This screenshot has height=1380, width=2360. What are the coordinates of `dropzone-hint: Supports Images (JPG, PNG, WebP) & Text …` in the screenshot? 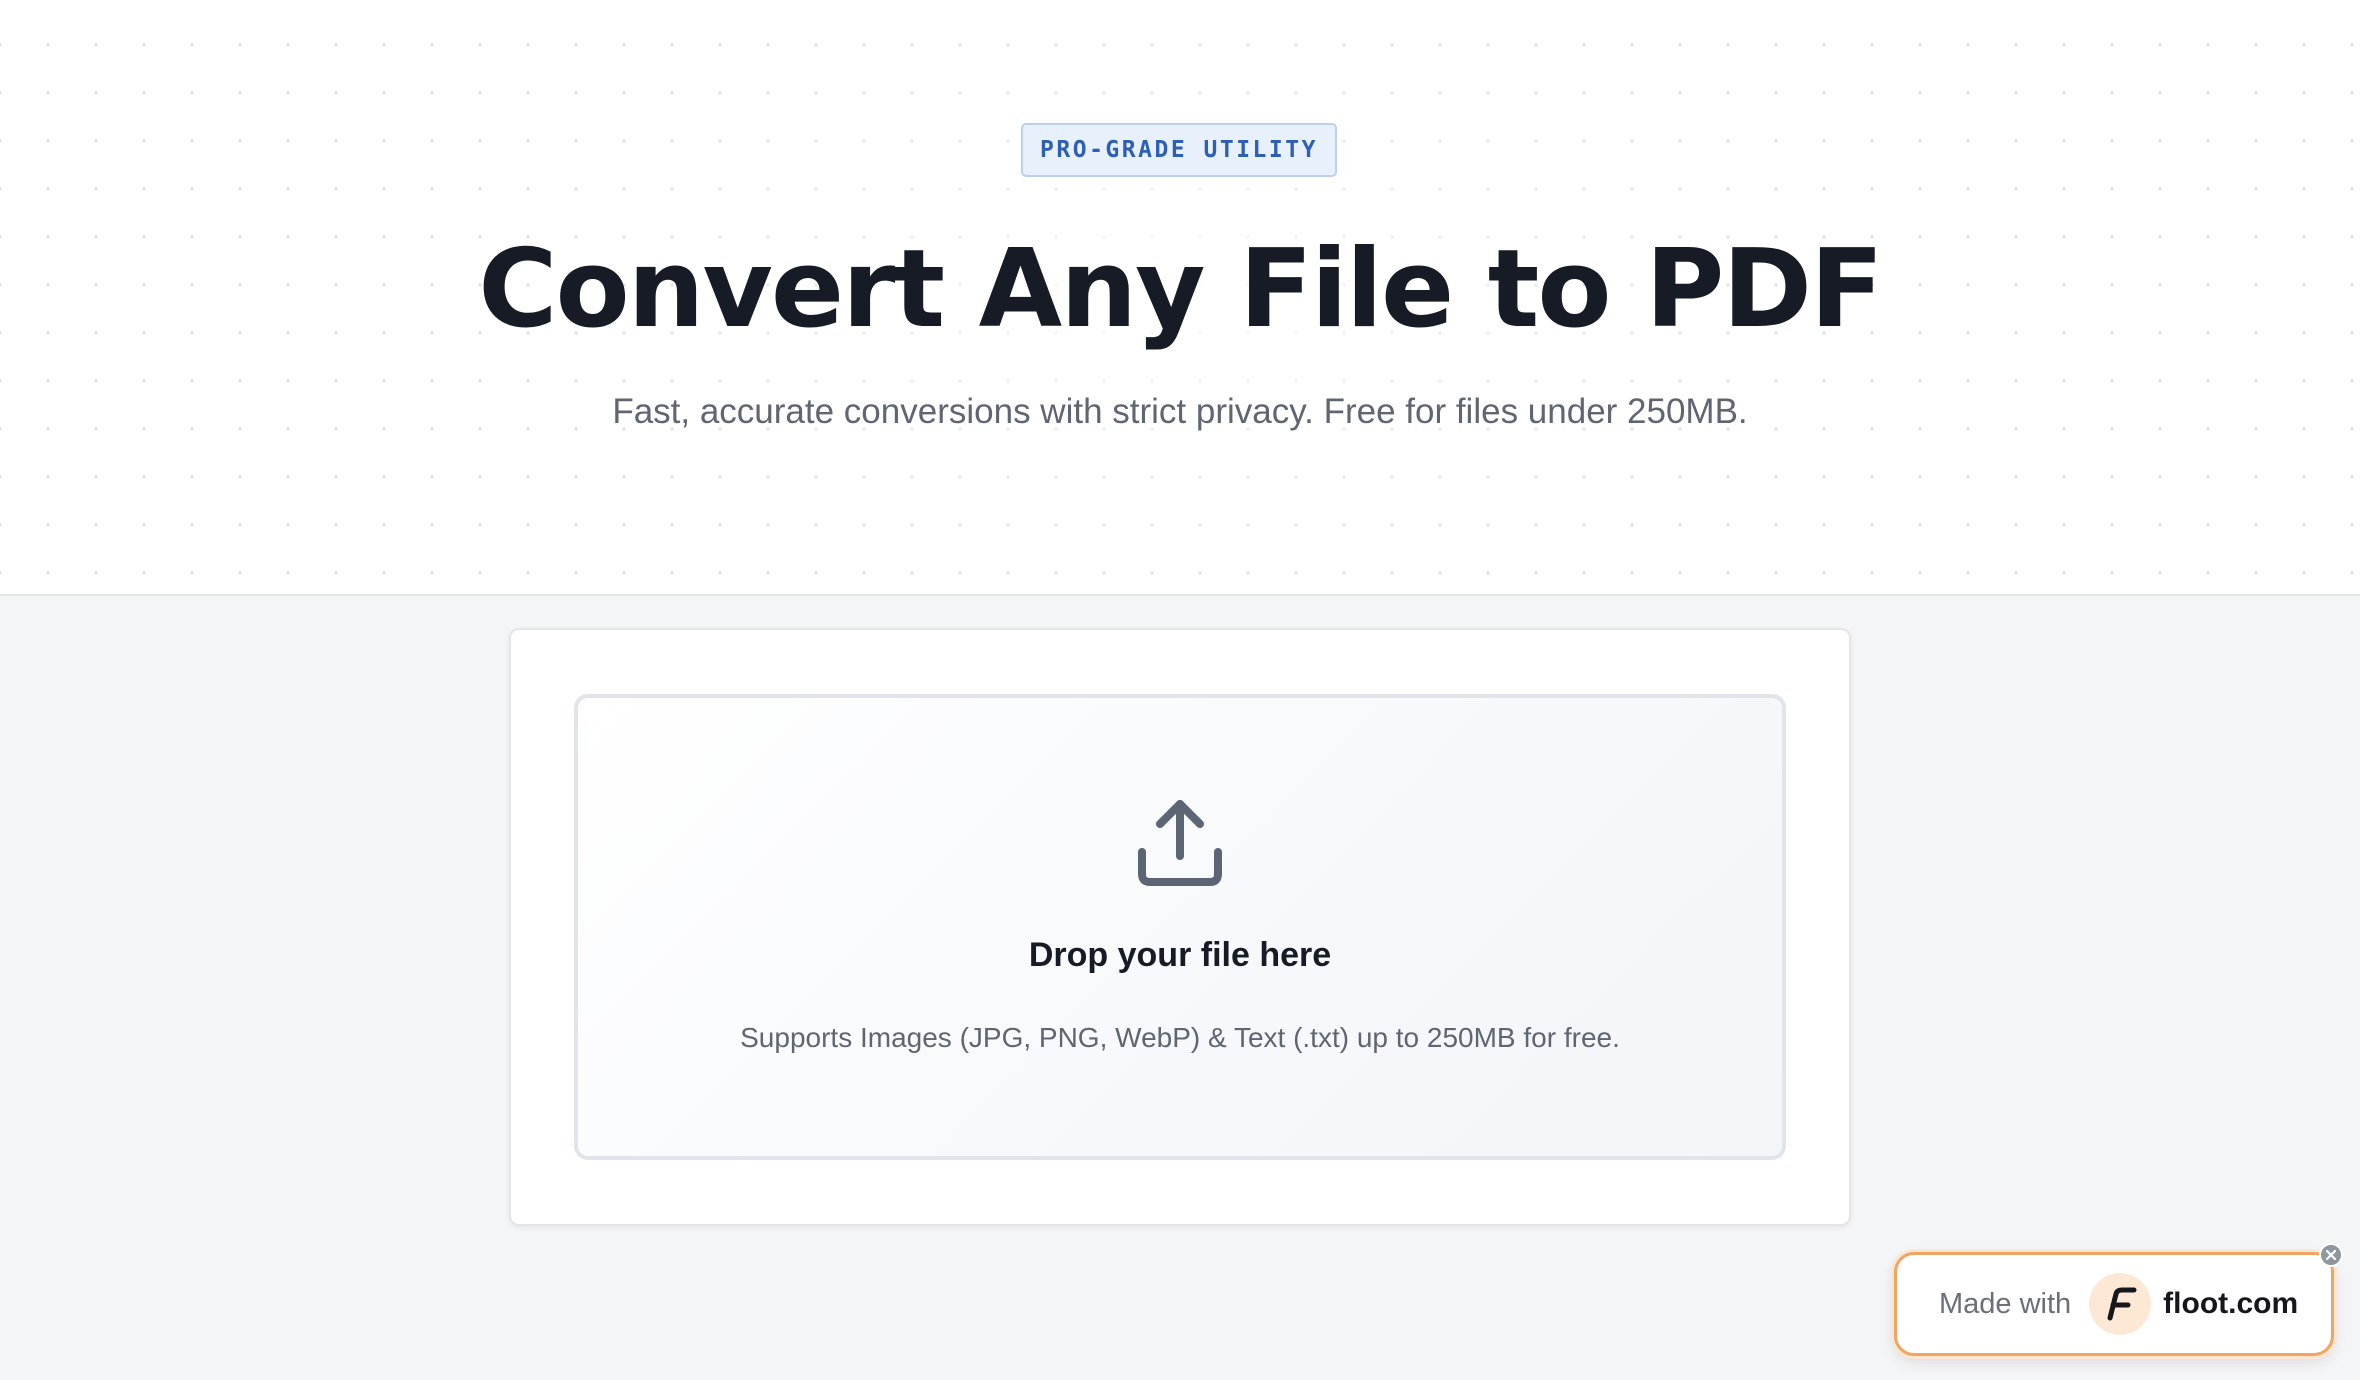 It's located at (1180, 1037).